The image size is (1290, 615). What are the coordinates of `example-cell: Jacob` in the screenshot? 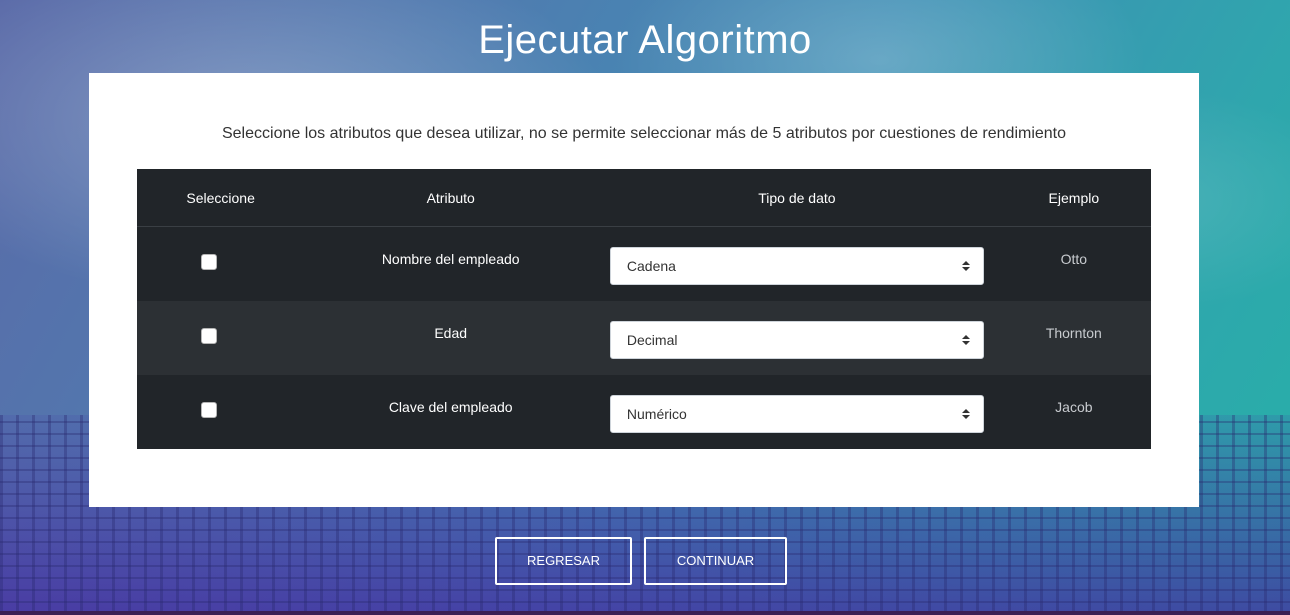 It's located at (1073, 412).